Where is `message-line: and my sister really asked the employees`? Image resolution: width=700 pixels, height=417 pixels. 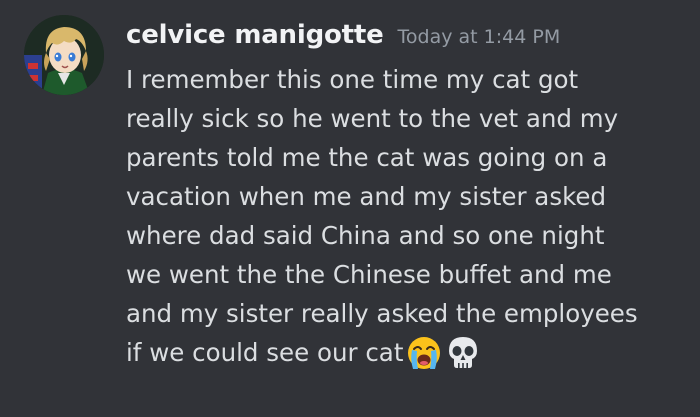
message-line: and my sister really asked the employees is located at coordinates (382, 313).